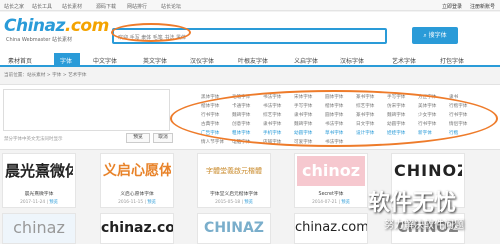 This screenshot has height=244, width=500. I want to click on font-card-meta: 2016-11-15 | 预览, so click(137, 202).